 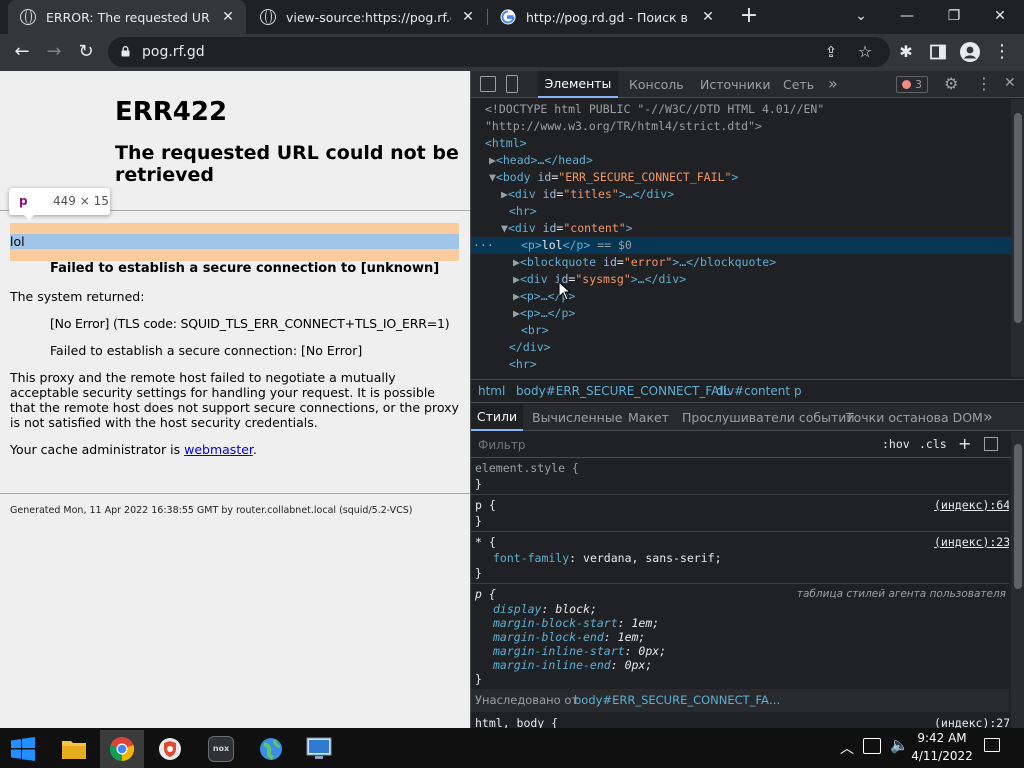 What do you see at coordinates (861, 17) in the screenshot?
I see `tab-search-icon: ⌄` at bounding box center [861, 17].